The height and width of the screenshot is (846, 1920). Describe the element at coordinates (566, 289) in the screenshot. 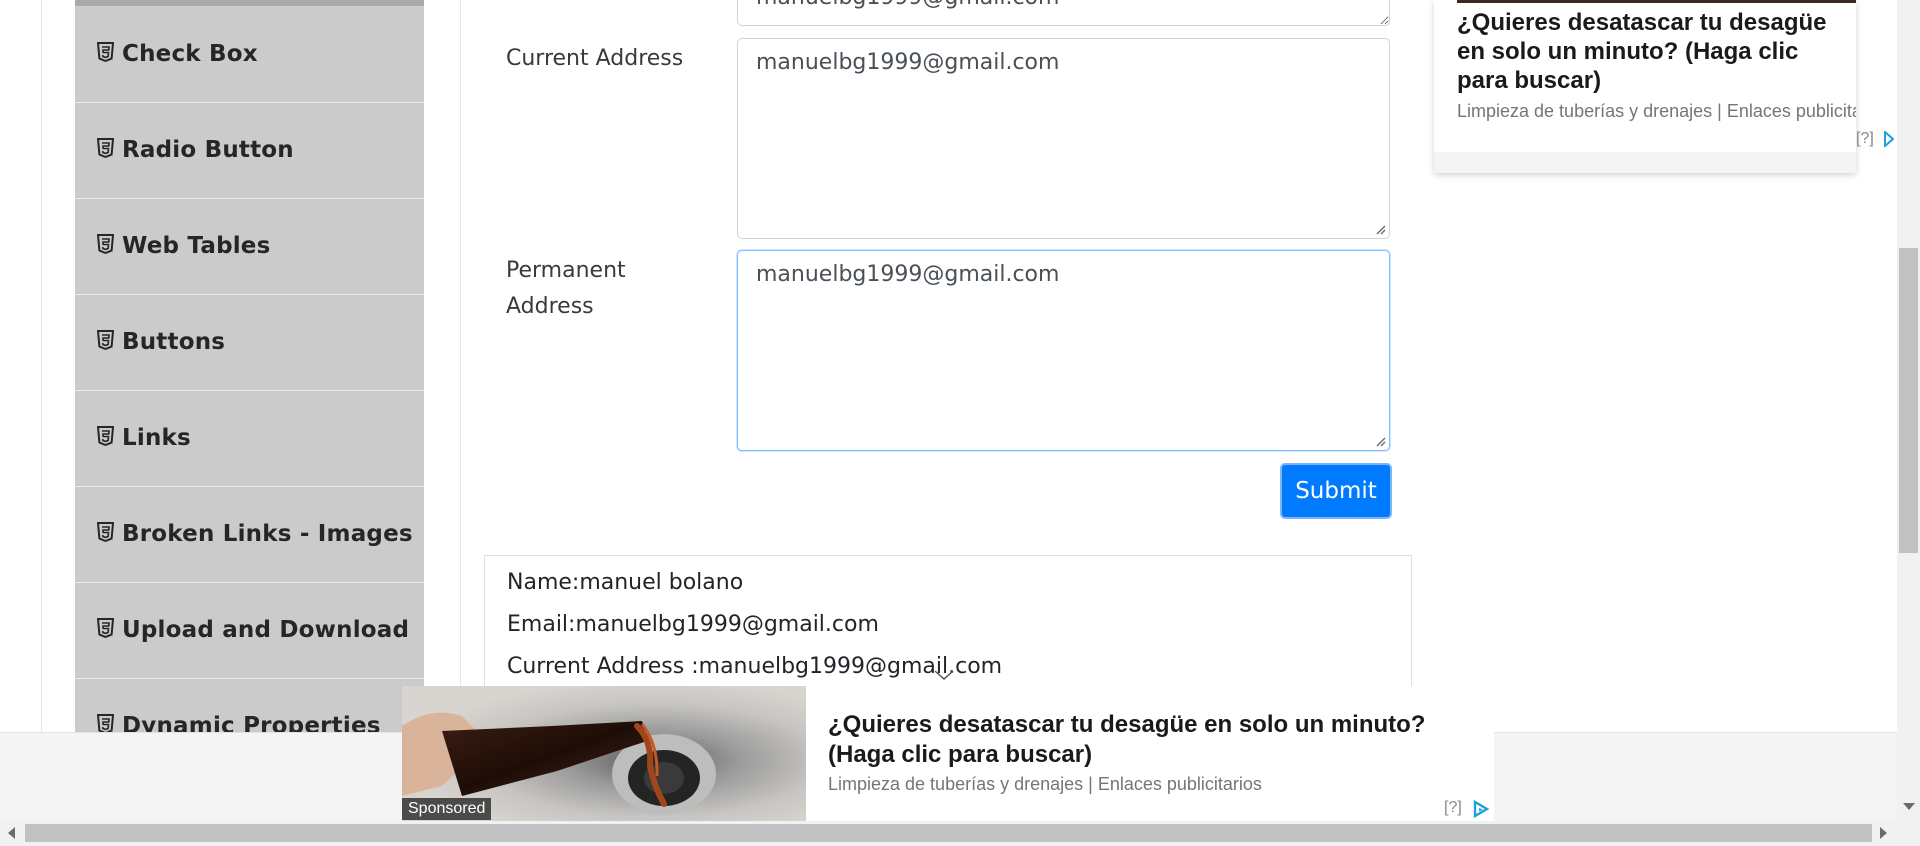

I see `permanent-address-label: Permanent Address` at that location.